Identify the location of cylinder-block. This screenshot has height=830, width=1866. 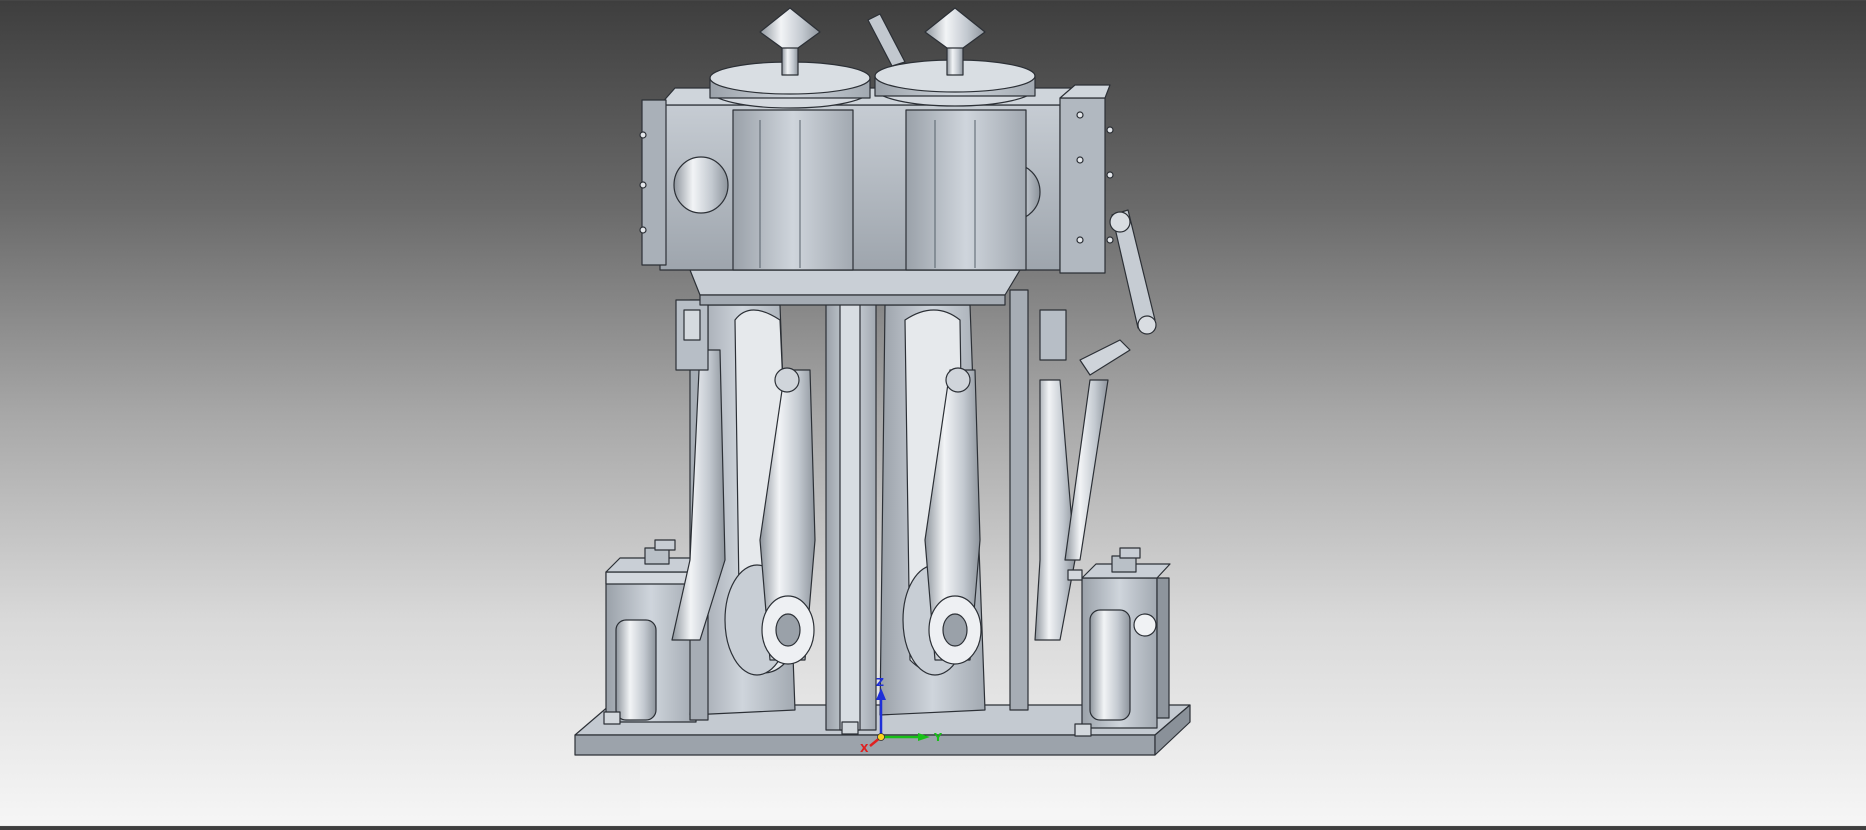
(876, 195).